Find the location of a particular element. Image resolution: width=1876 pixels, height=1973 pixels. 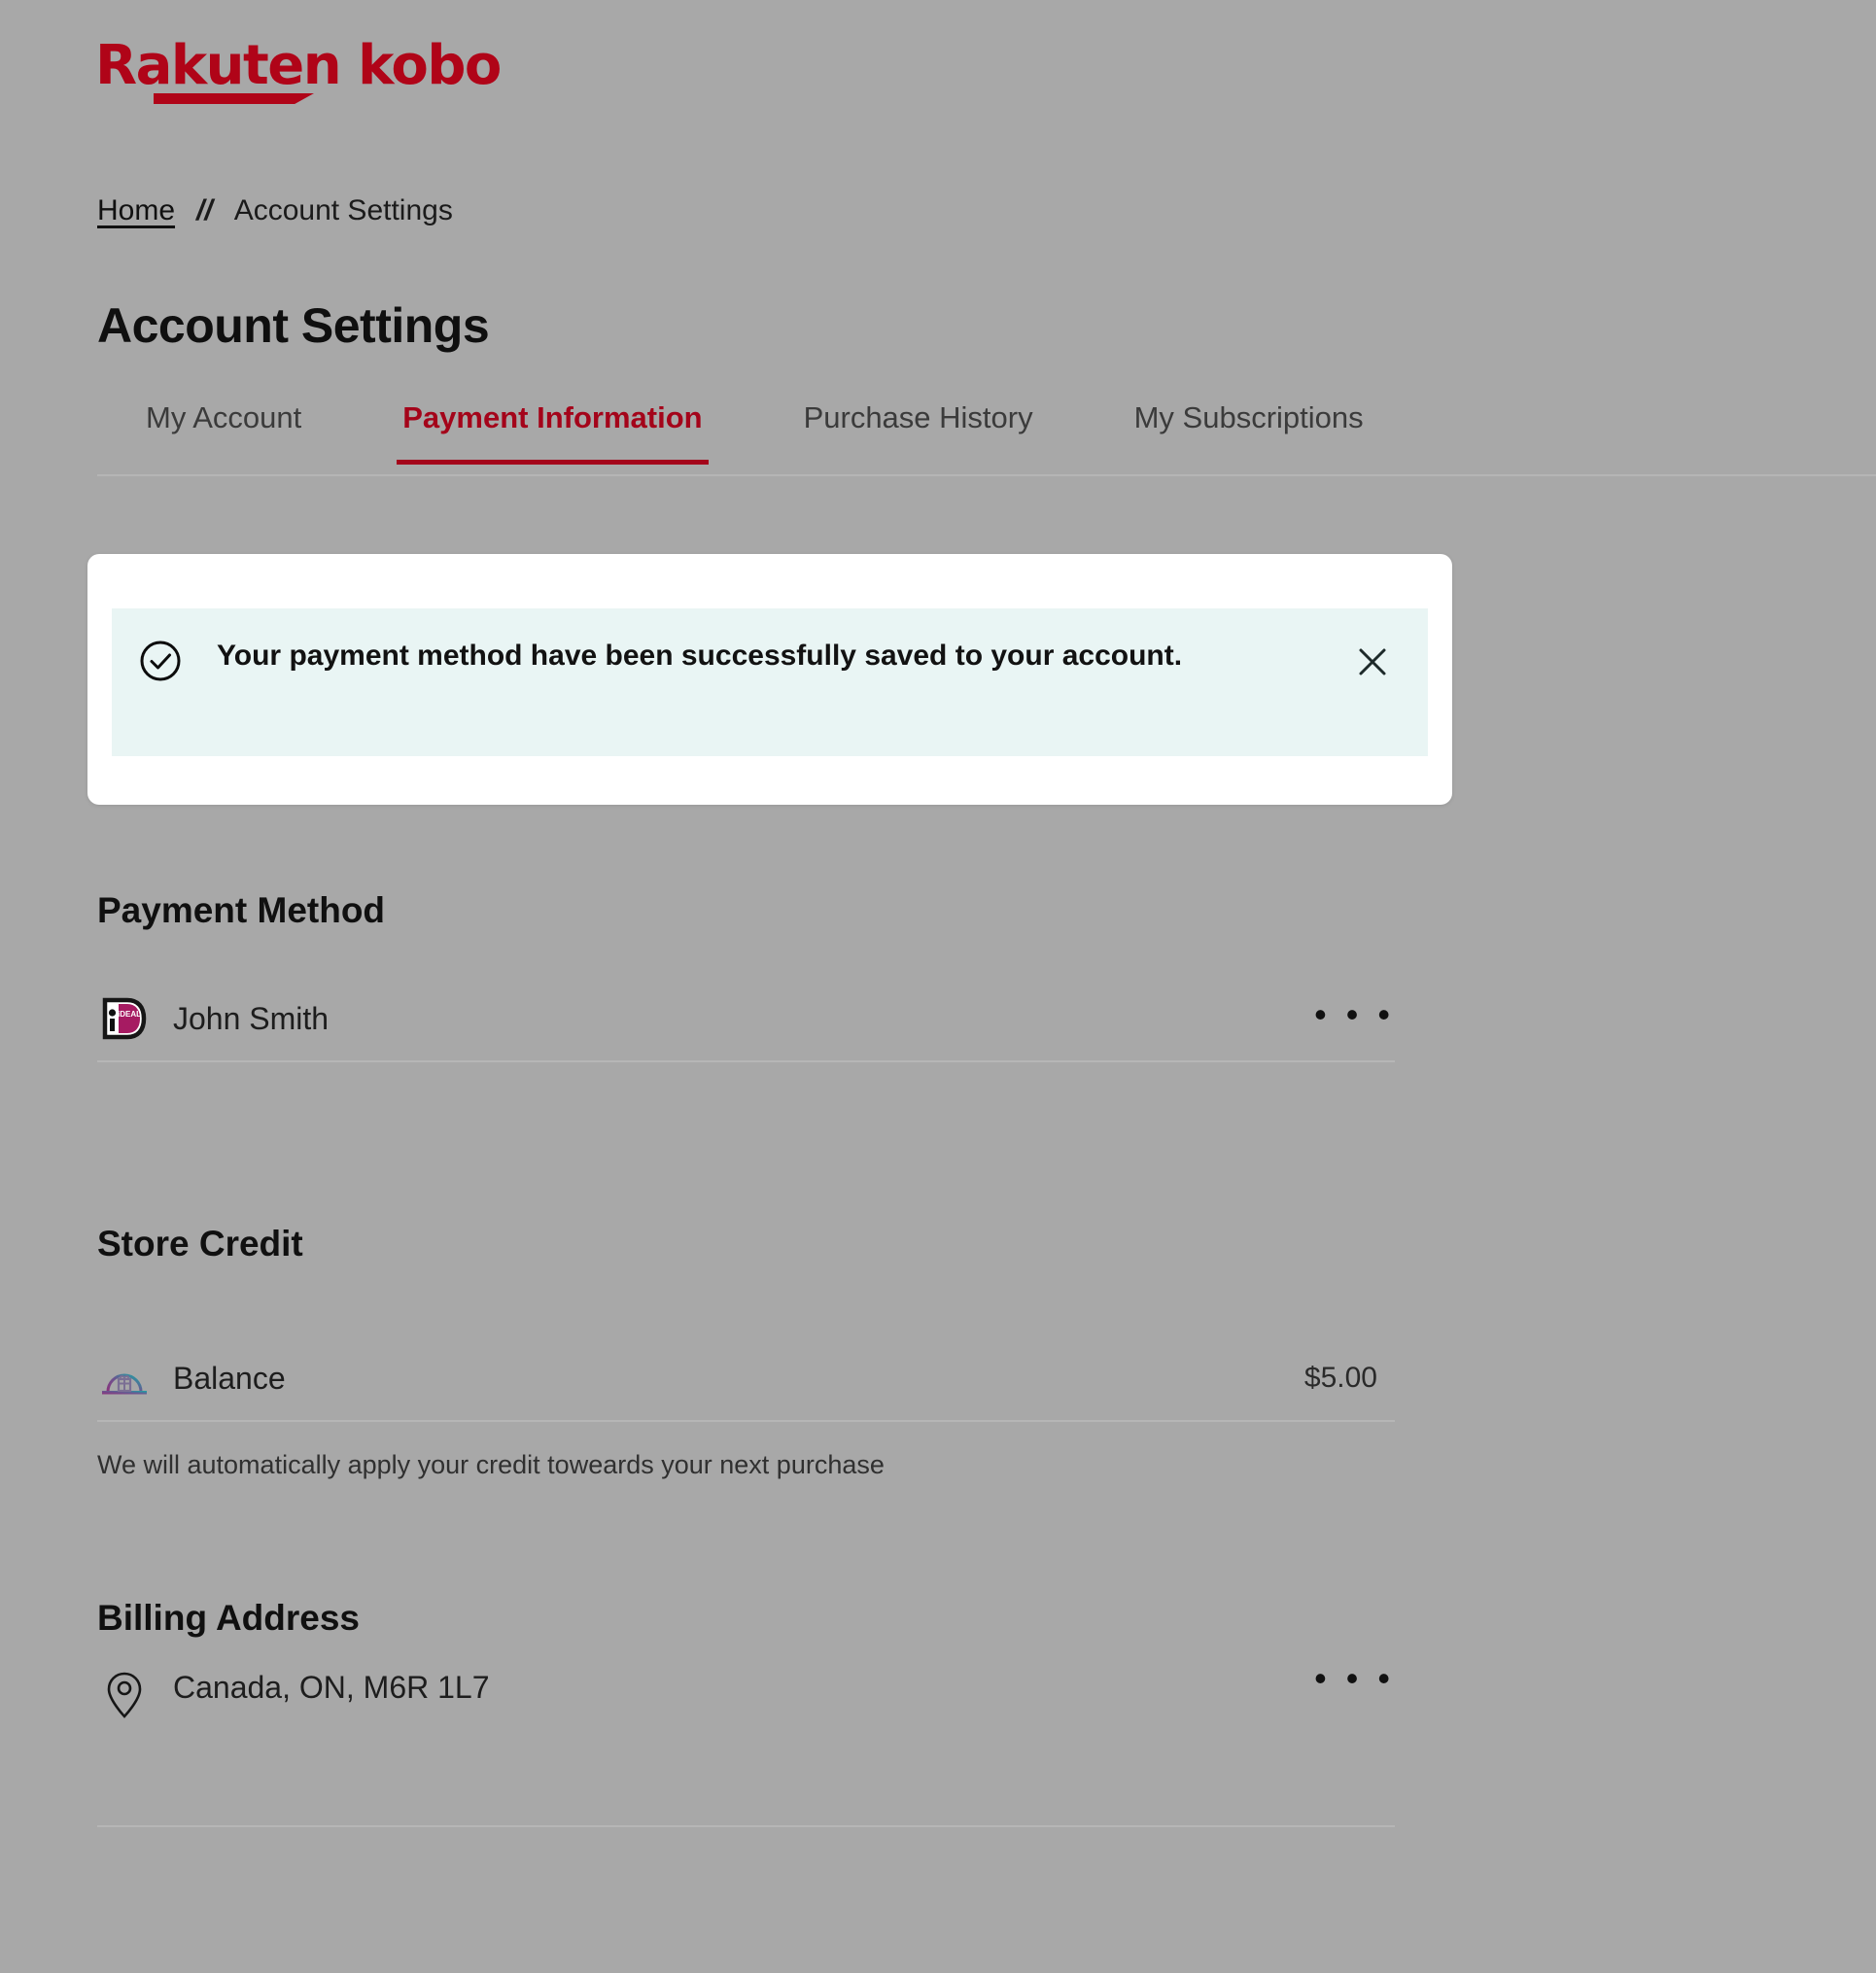

store-credit-balance-value: $5.00 is located at coordinates (1340, 1378).